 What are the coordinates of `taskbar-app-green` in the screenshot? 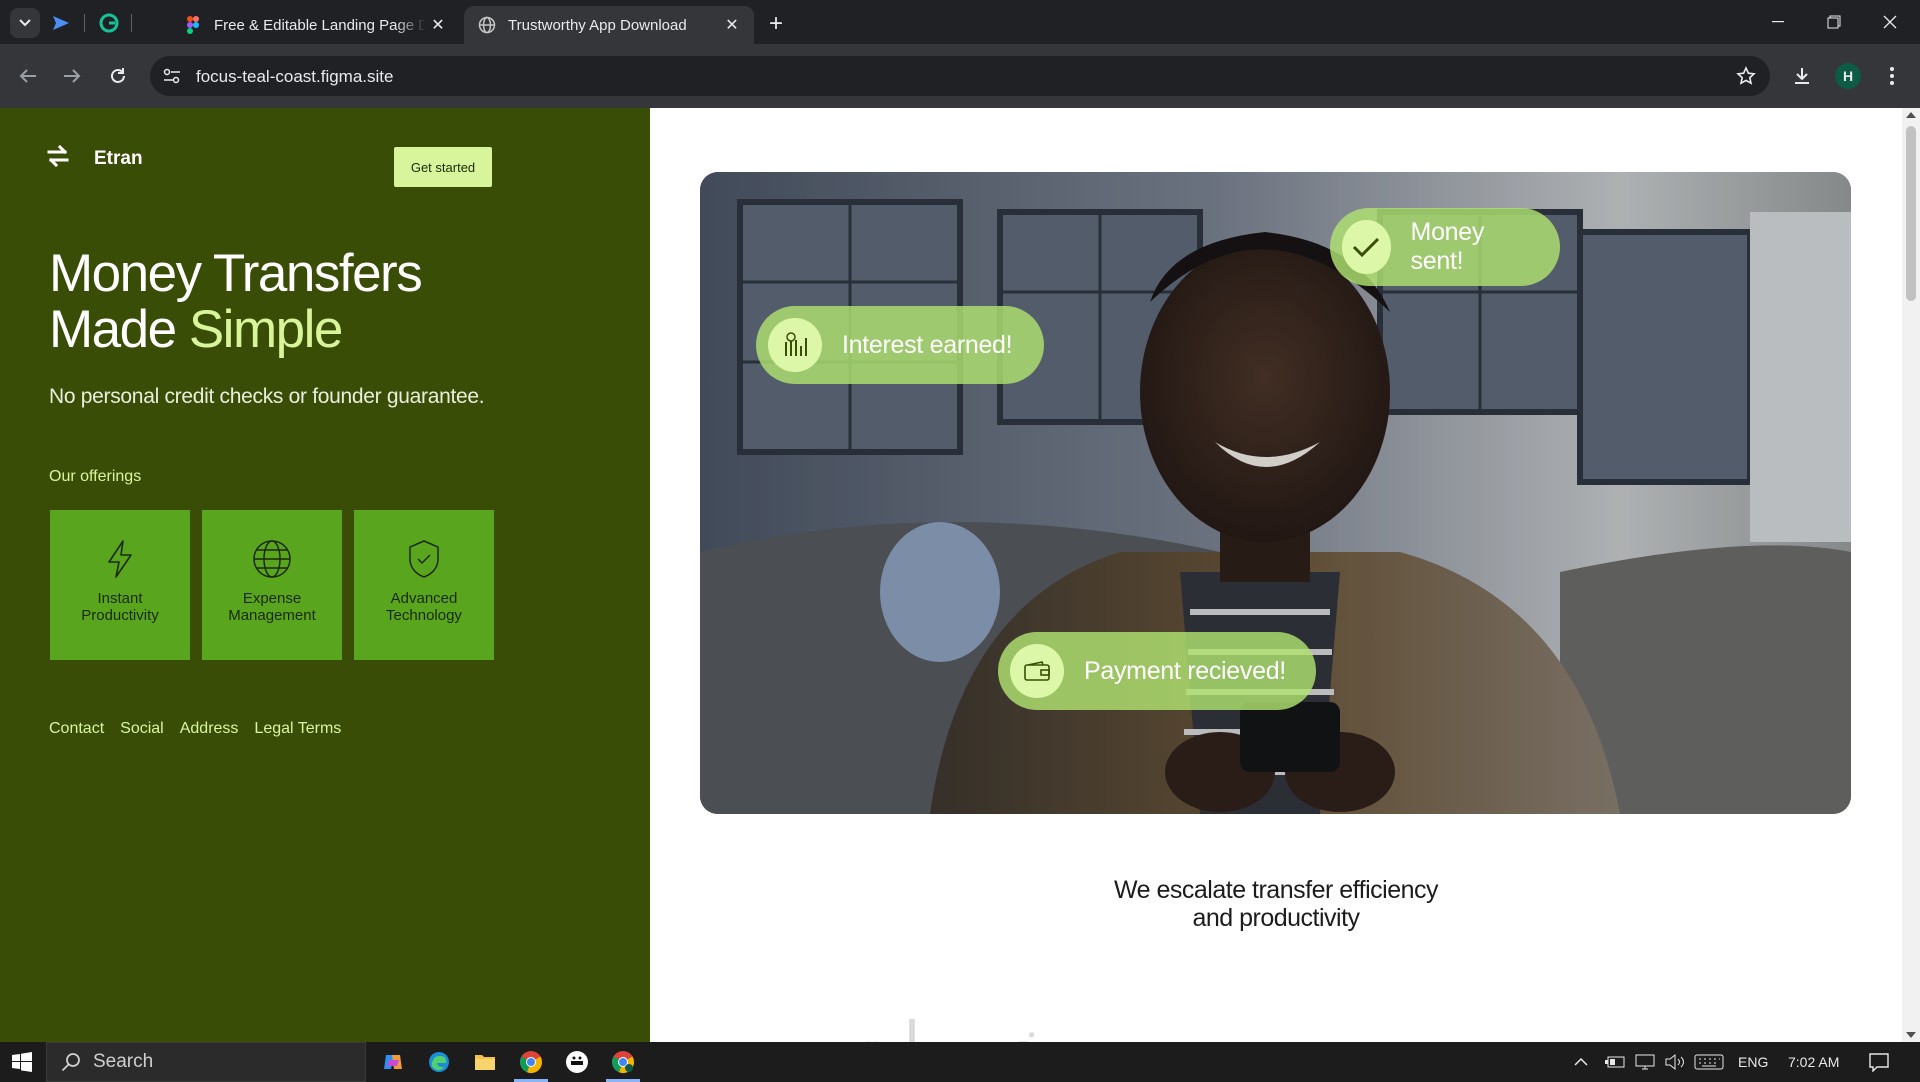 It's located at (577, 1062).